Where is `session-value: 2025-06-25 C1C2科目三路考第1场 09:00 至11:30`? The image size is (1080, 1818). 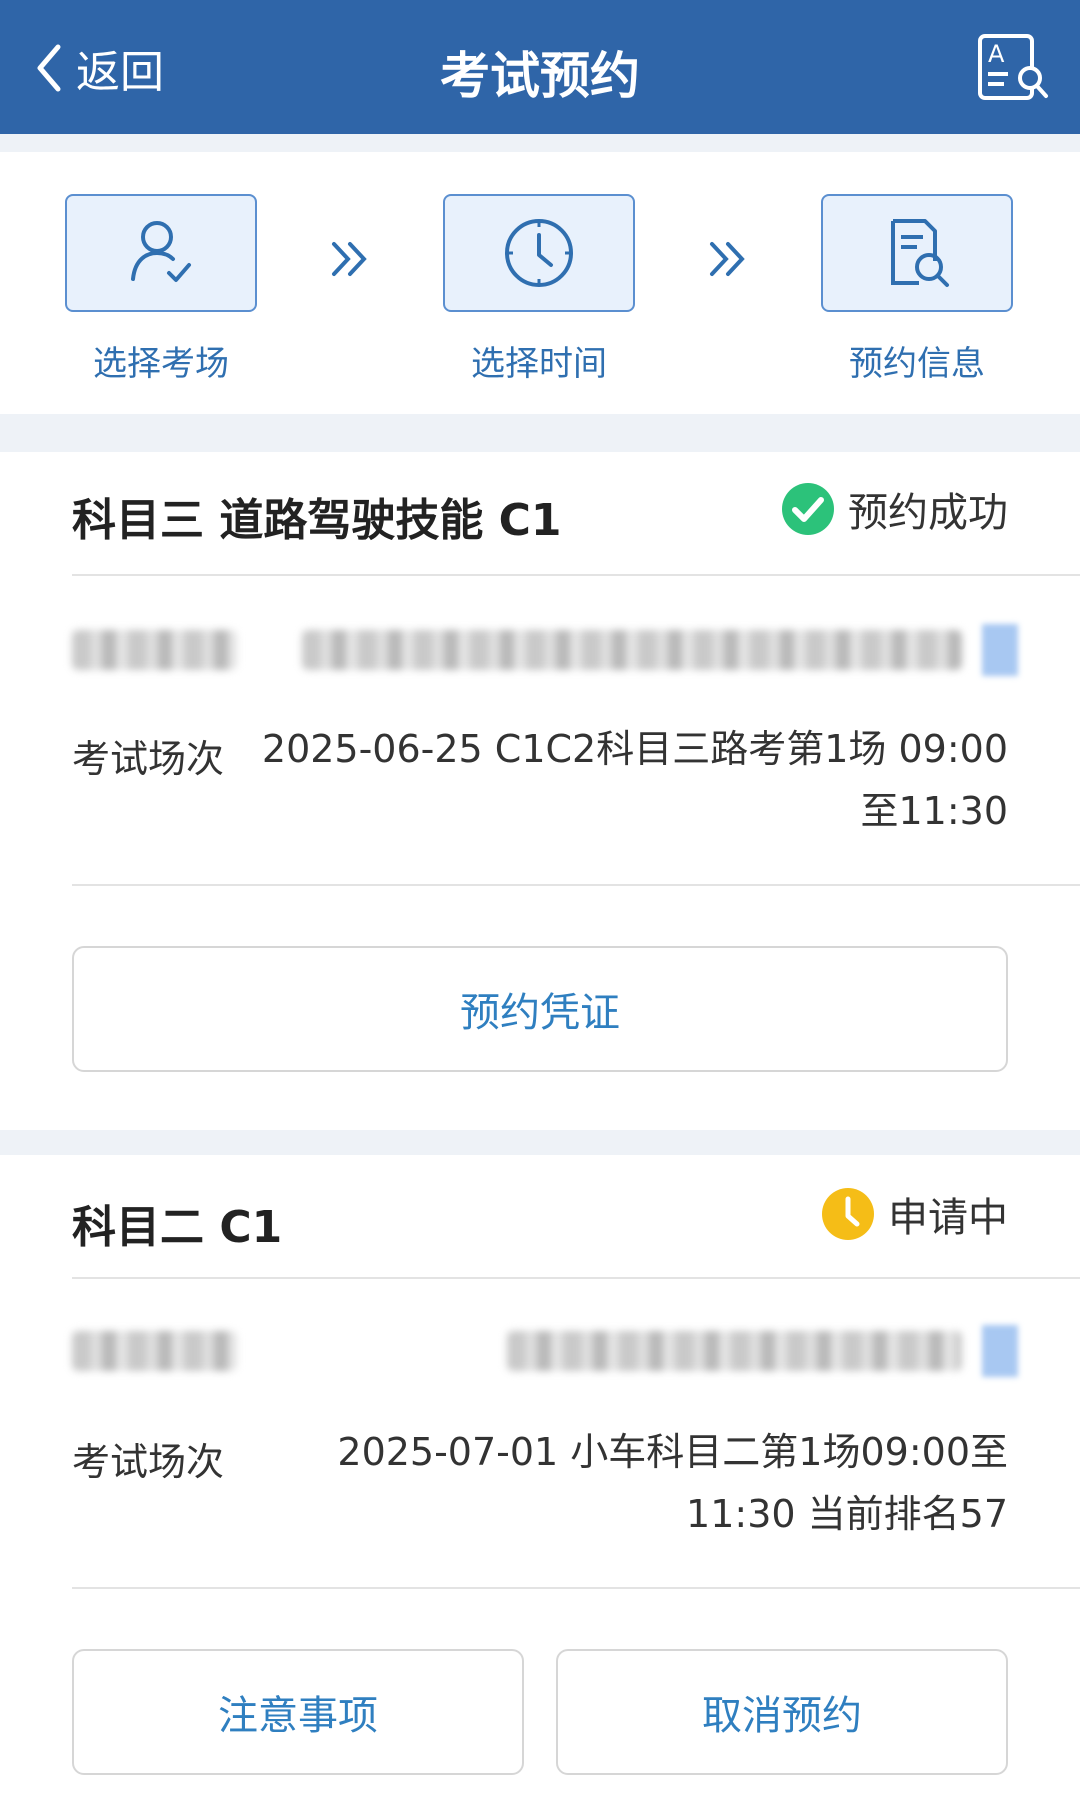
session-value: 2025-06-25 C1C2科目三路考第1场 09:00 至11:30 is located at coordinates (635, 780).